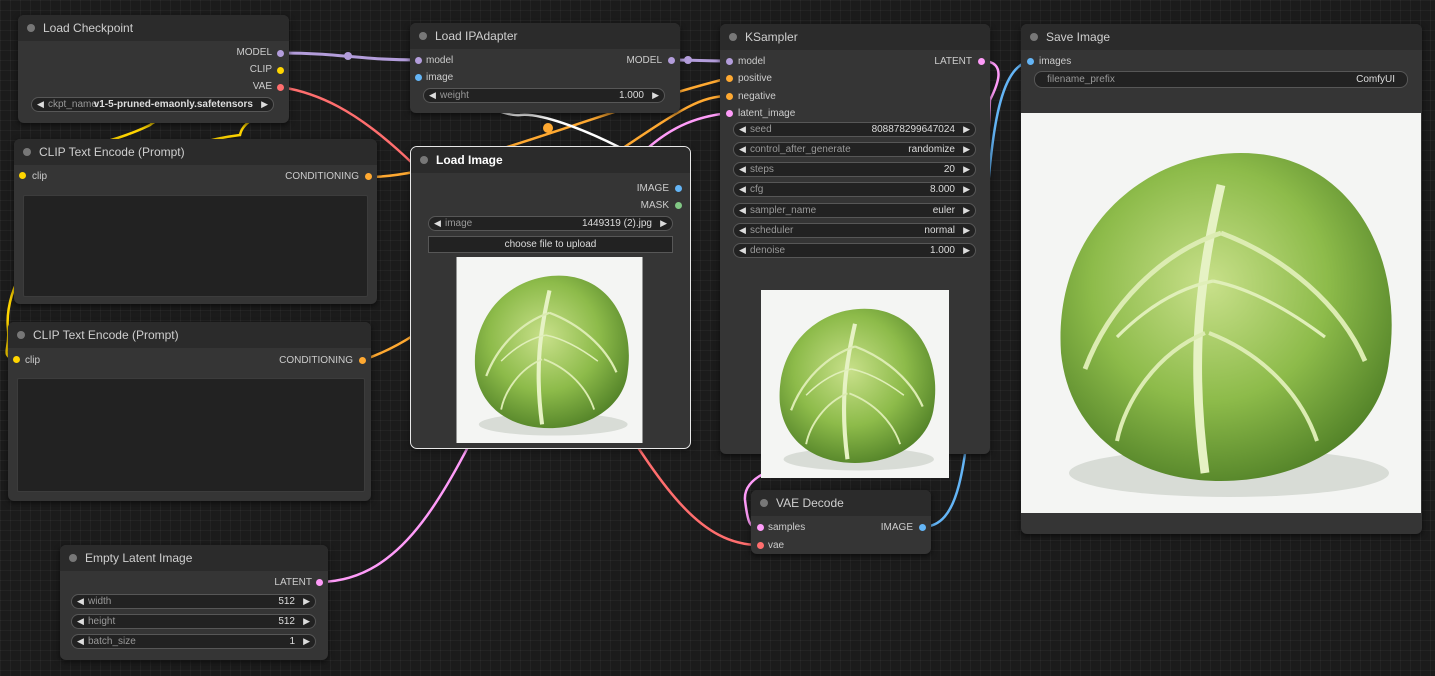 Image resolution: width=1435 pixels, height=676 pixels. What do you see at coordinates (757, 189) in the screenshot?
I see `widget-label: cfg` at bounding box center [757, 189].